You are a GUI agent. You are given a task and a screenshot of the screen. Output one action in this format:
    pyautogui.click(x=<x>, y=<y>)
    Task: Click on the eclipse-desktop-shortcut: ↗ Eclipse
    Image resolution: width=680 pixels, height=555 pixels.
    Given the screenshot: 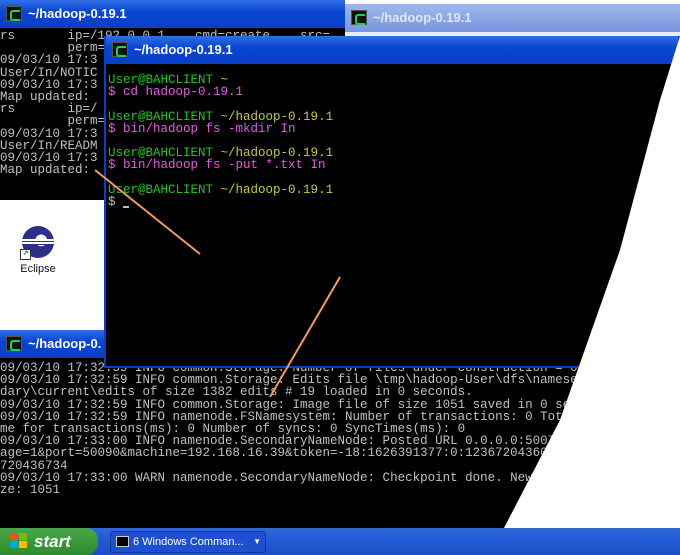 What is the action you would take?
    pyautogui.click(x=38, y=250)
    